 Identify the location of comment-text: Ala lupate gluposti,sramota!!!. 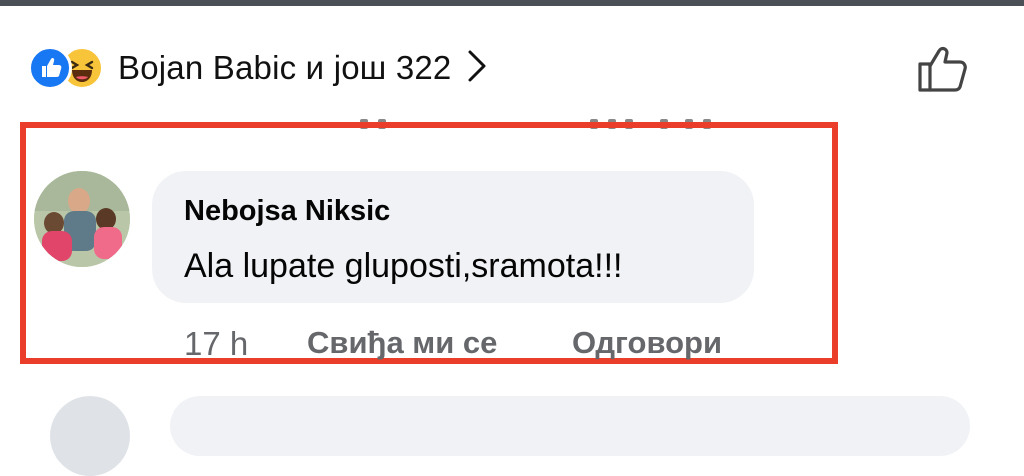
(403, 266).